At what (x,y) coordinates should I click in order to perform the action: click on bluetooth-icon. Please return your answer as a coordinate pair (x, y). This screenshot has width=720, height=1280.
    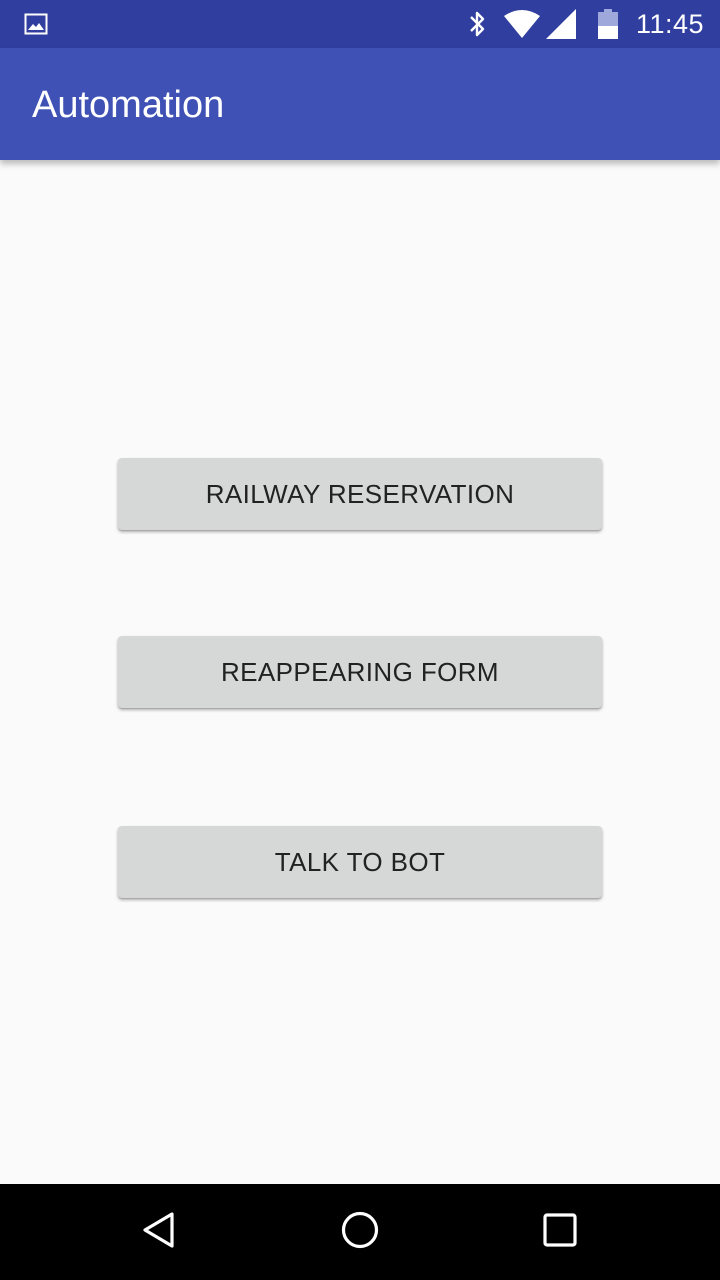
    Looking at the image, I should click on (477, 24).